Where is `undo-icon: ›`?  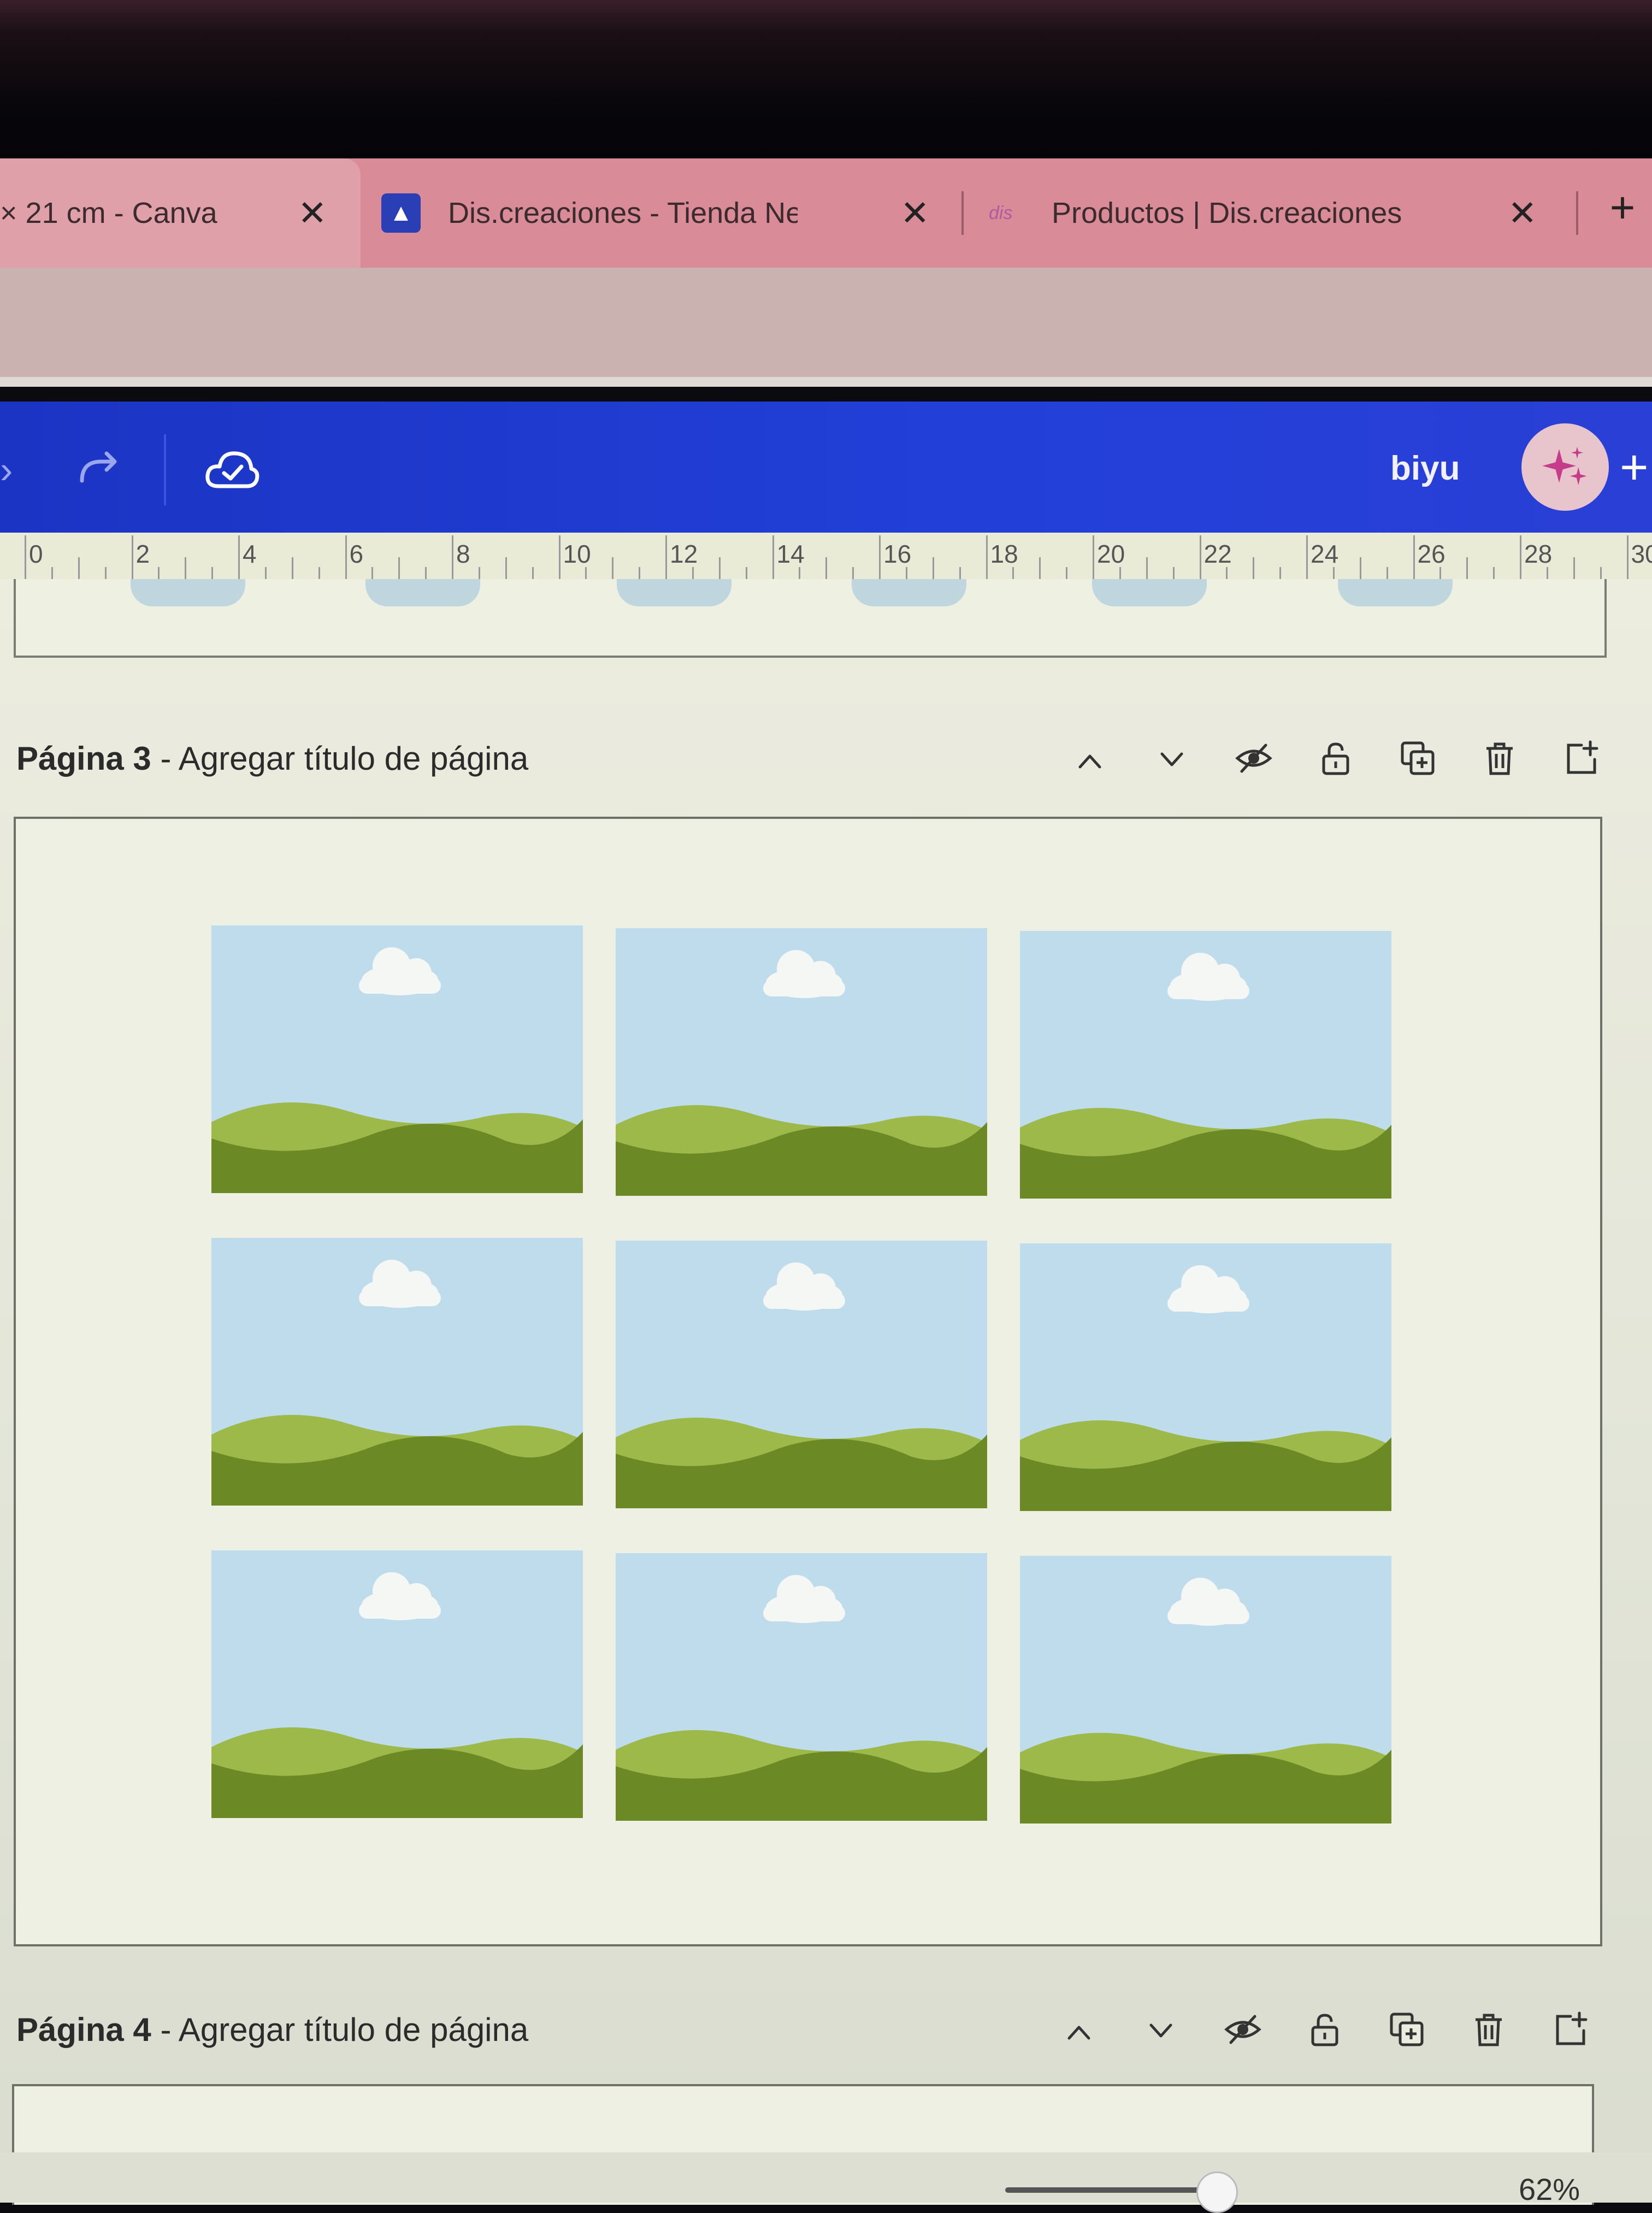
undo-icon: › is located at coordinates (5, 467).